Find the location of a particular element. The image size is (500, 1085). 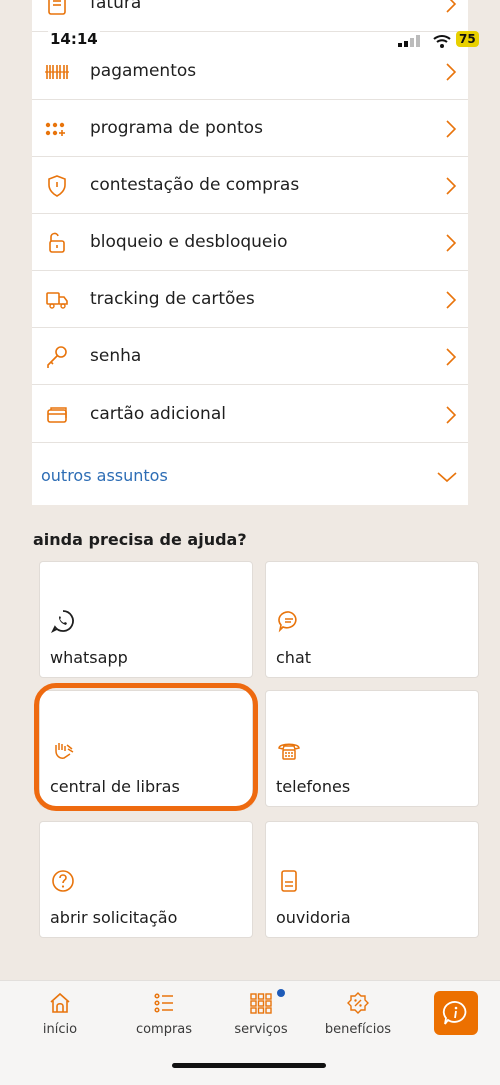

menu-item-label: programa de pontos is located at coordinates (176, 128).